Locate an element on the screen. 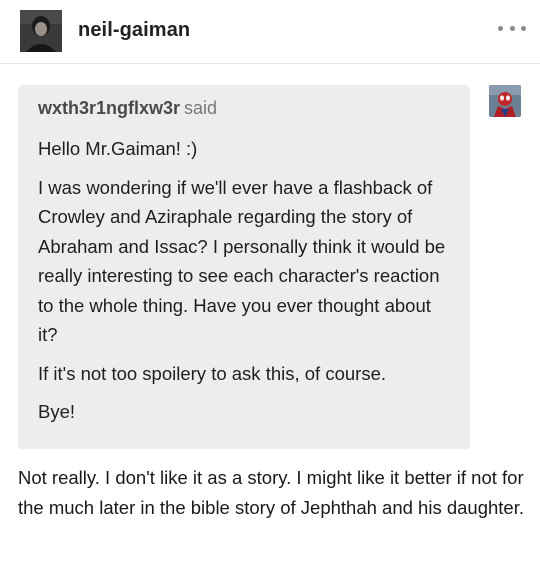 This screenshot has height=569, width=540. asker-line: wxth3r1ngflxw3r said is located at coordinates (244, 108).